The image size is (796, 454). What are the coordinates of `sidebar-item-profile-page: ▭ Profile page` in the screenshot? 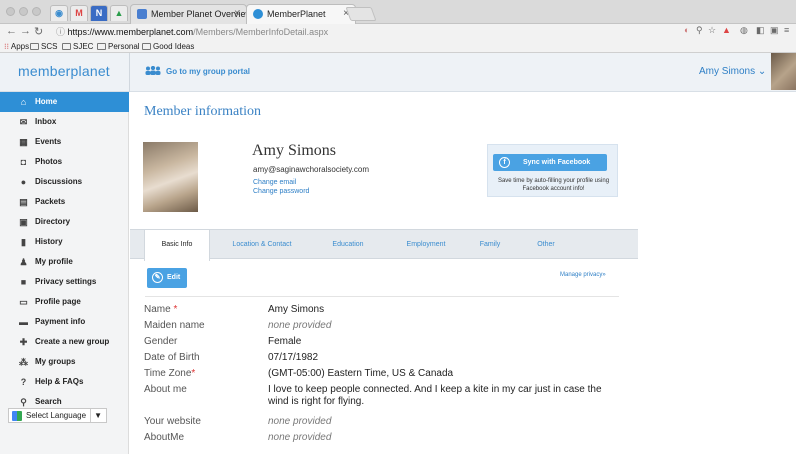 It's located at (64, 302).